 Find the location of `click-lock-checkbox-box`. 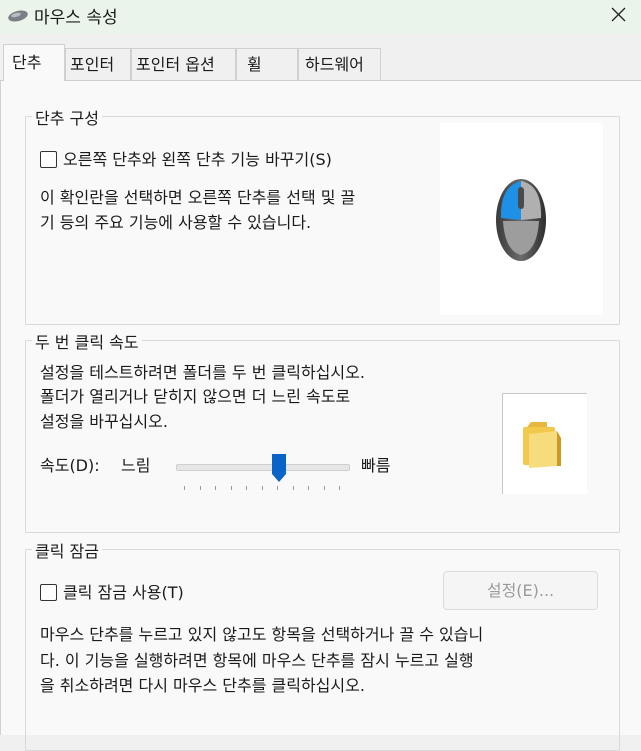

click-lock-checkbox-box is located at coordinates (48, 592).